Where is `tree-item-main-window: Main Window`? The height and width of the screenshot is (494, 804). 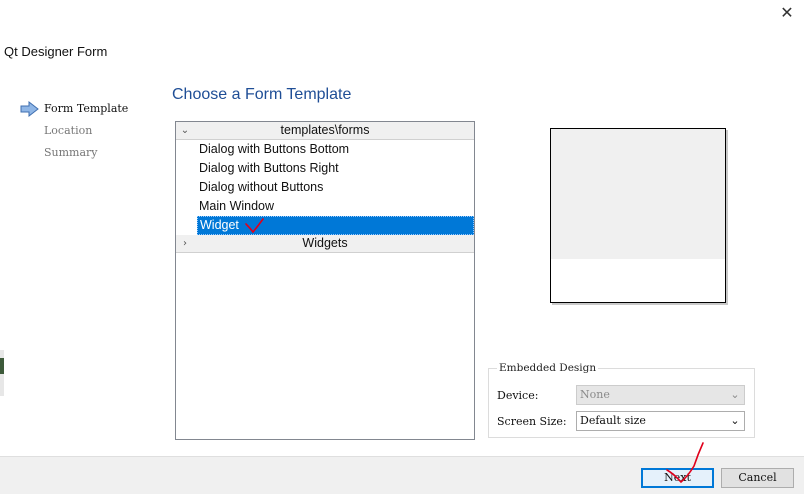
tree-item-main-window: Main Window is located at coordinates (325, 206).